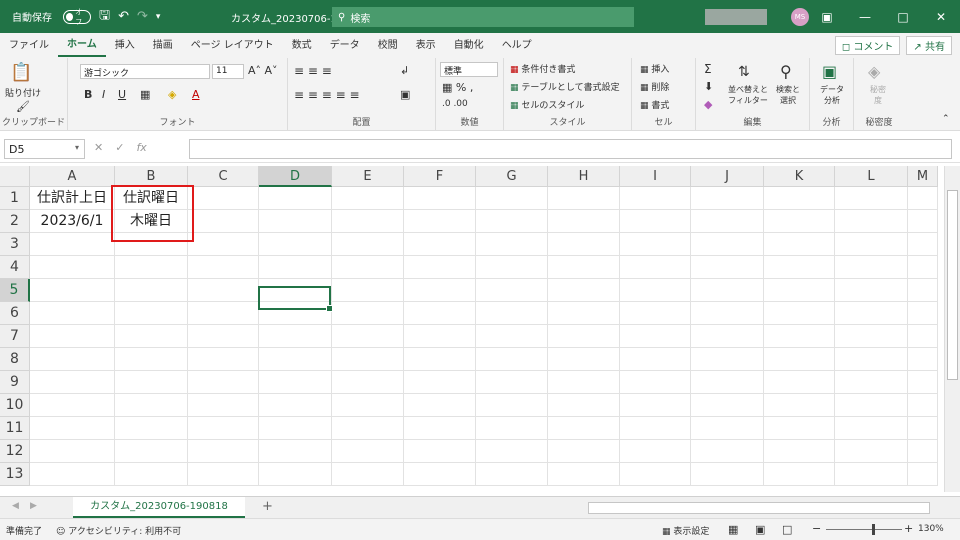 This screenshot has width=960, height=540. Describe the element at coordinates (103, 94) in the screenshot. I see `italic-icon: I` at that location.